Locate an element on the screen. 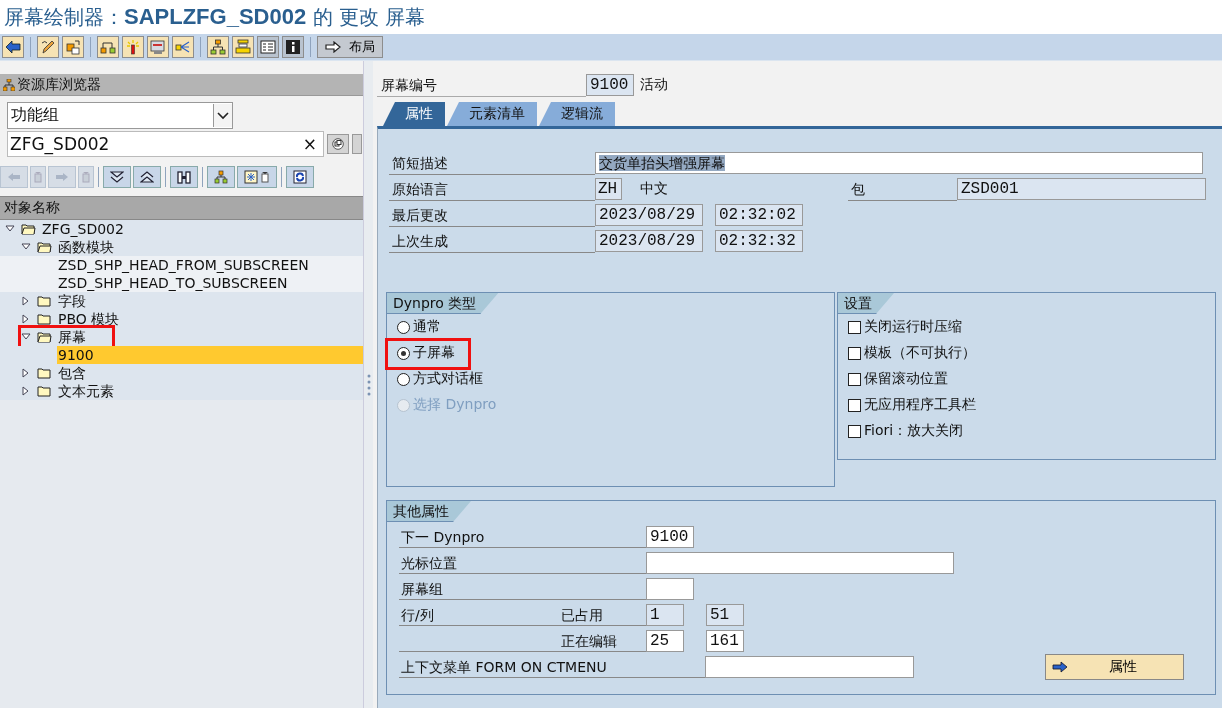  option-label: 子屏幕 is located at coordinates (434, 353).